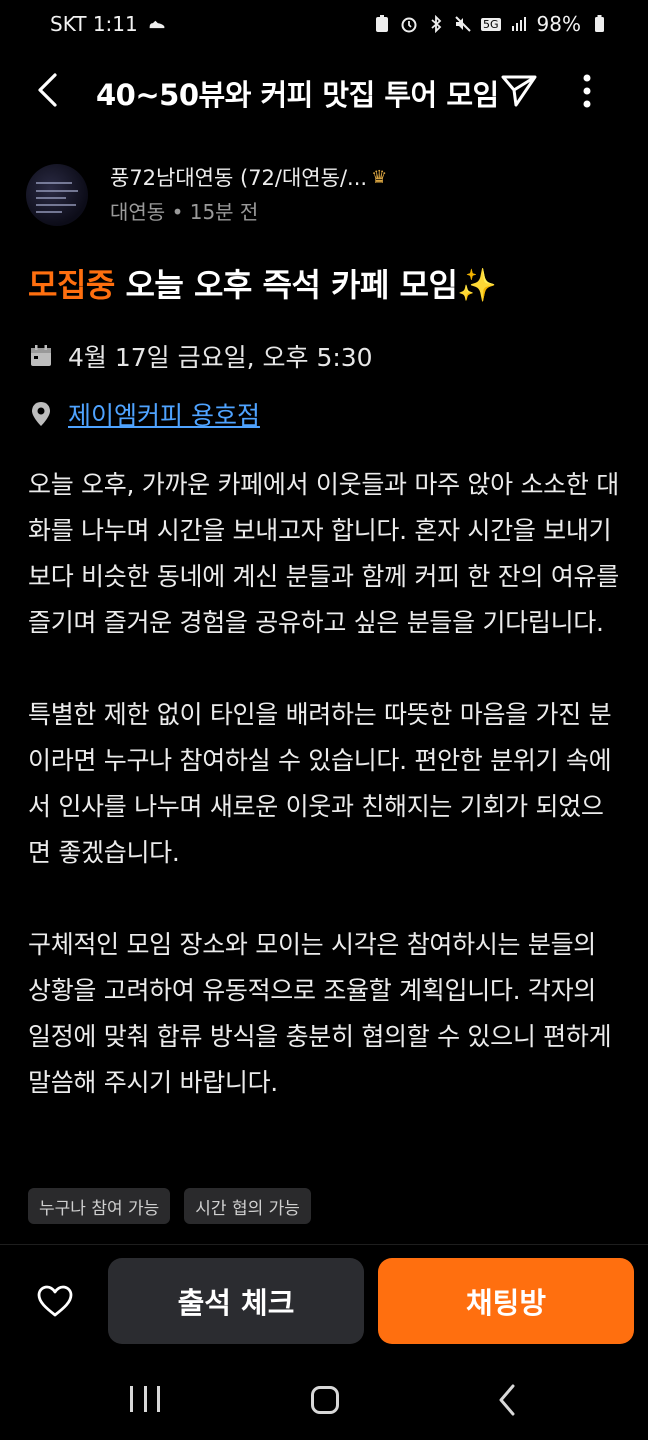  I want to click on author-name: 풍72남대연동 (72/대연동/... ♛, so click(248, 177).